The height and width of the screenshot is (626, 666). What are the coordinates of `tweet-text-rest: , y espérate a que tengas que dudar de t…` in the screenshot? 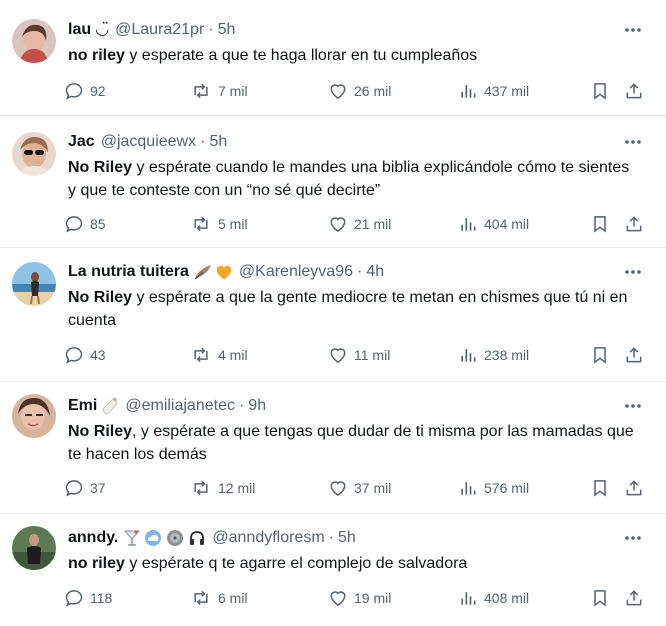 It's located at (351, 443).